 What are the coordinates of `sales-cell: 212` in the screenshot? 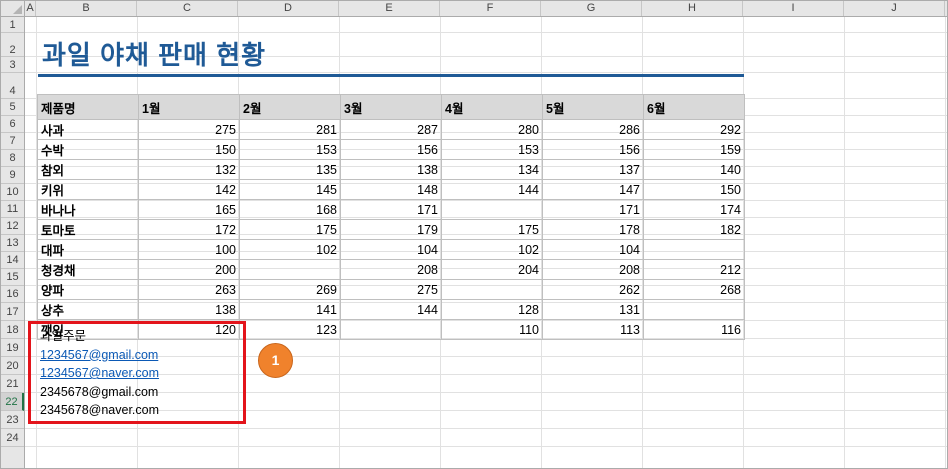 It's located at (694, 269).